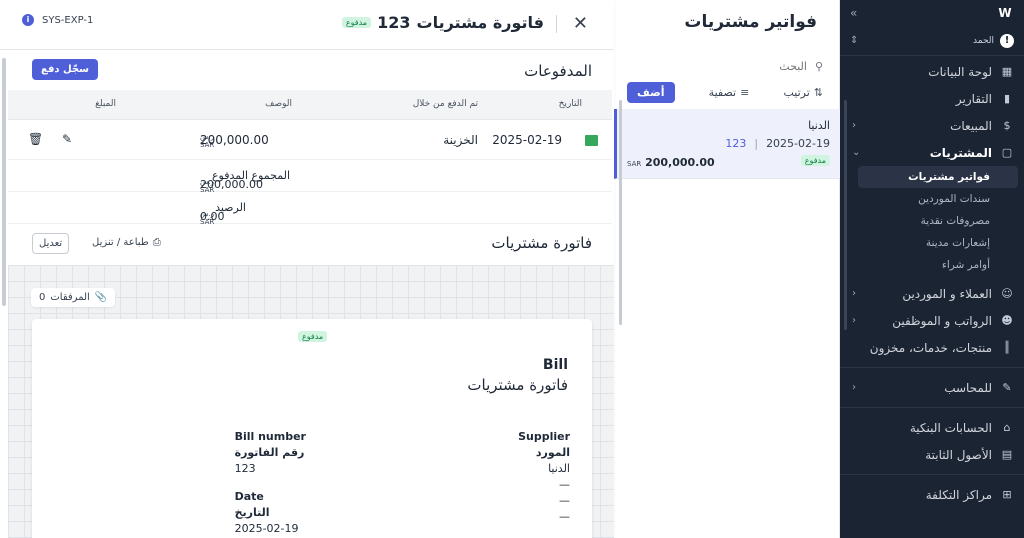 This screenshot has width=1024, height=538. Describe the element at coordinates (591, 140) in the screenshot. I see `book-icon` at that location.